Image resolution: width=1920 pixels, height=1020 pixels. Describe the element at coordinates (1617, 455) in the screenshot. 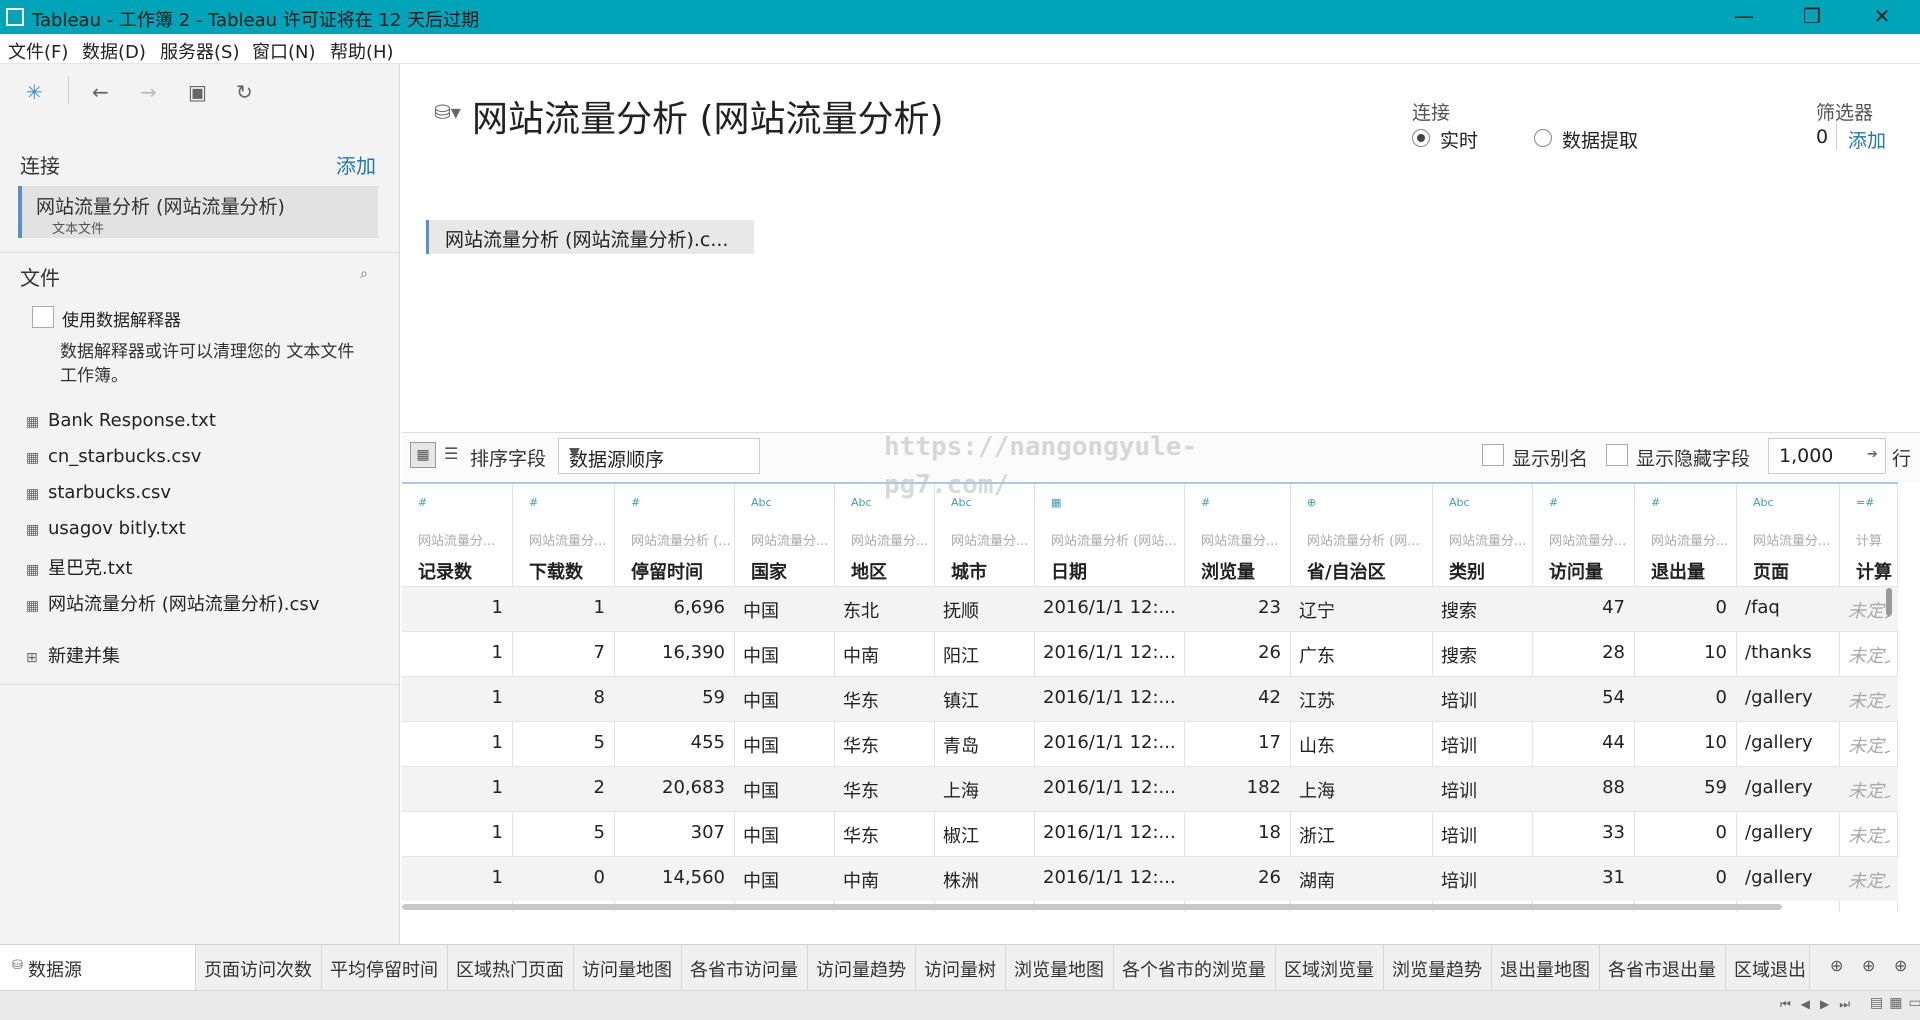

I see `show-hidden-checkbox` at that location.